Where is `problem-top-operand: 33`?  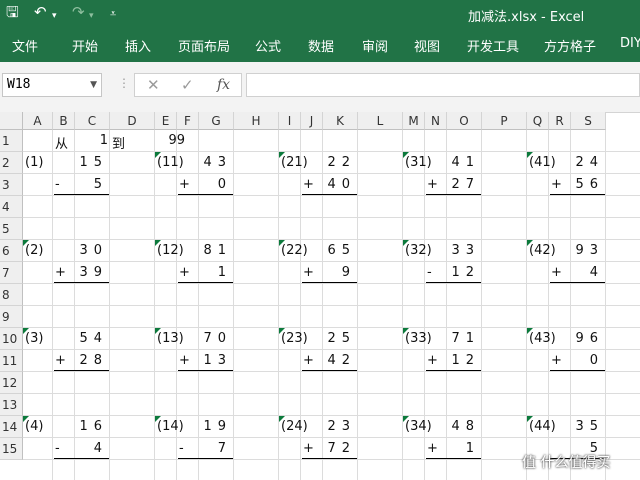
problem-top-operand: 33 is located at coordinates (465, 250).